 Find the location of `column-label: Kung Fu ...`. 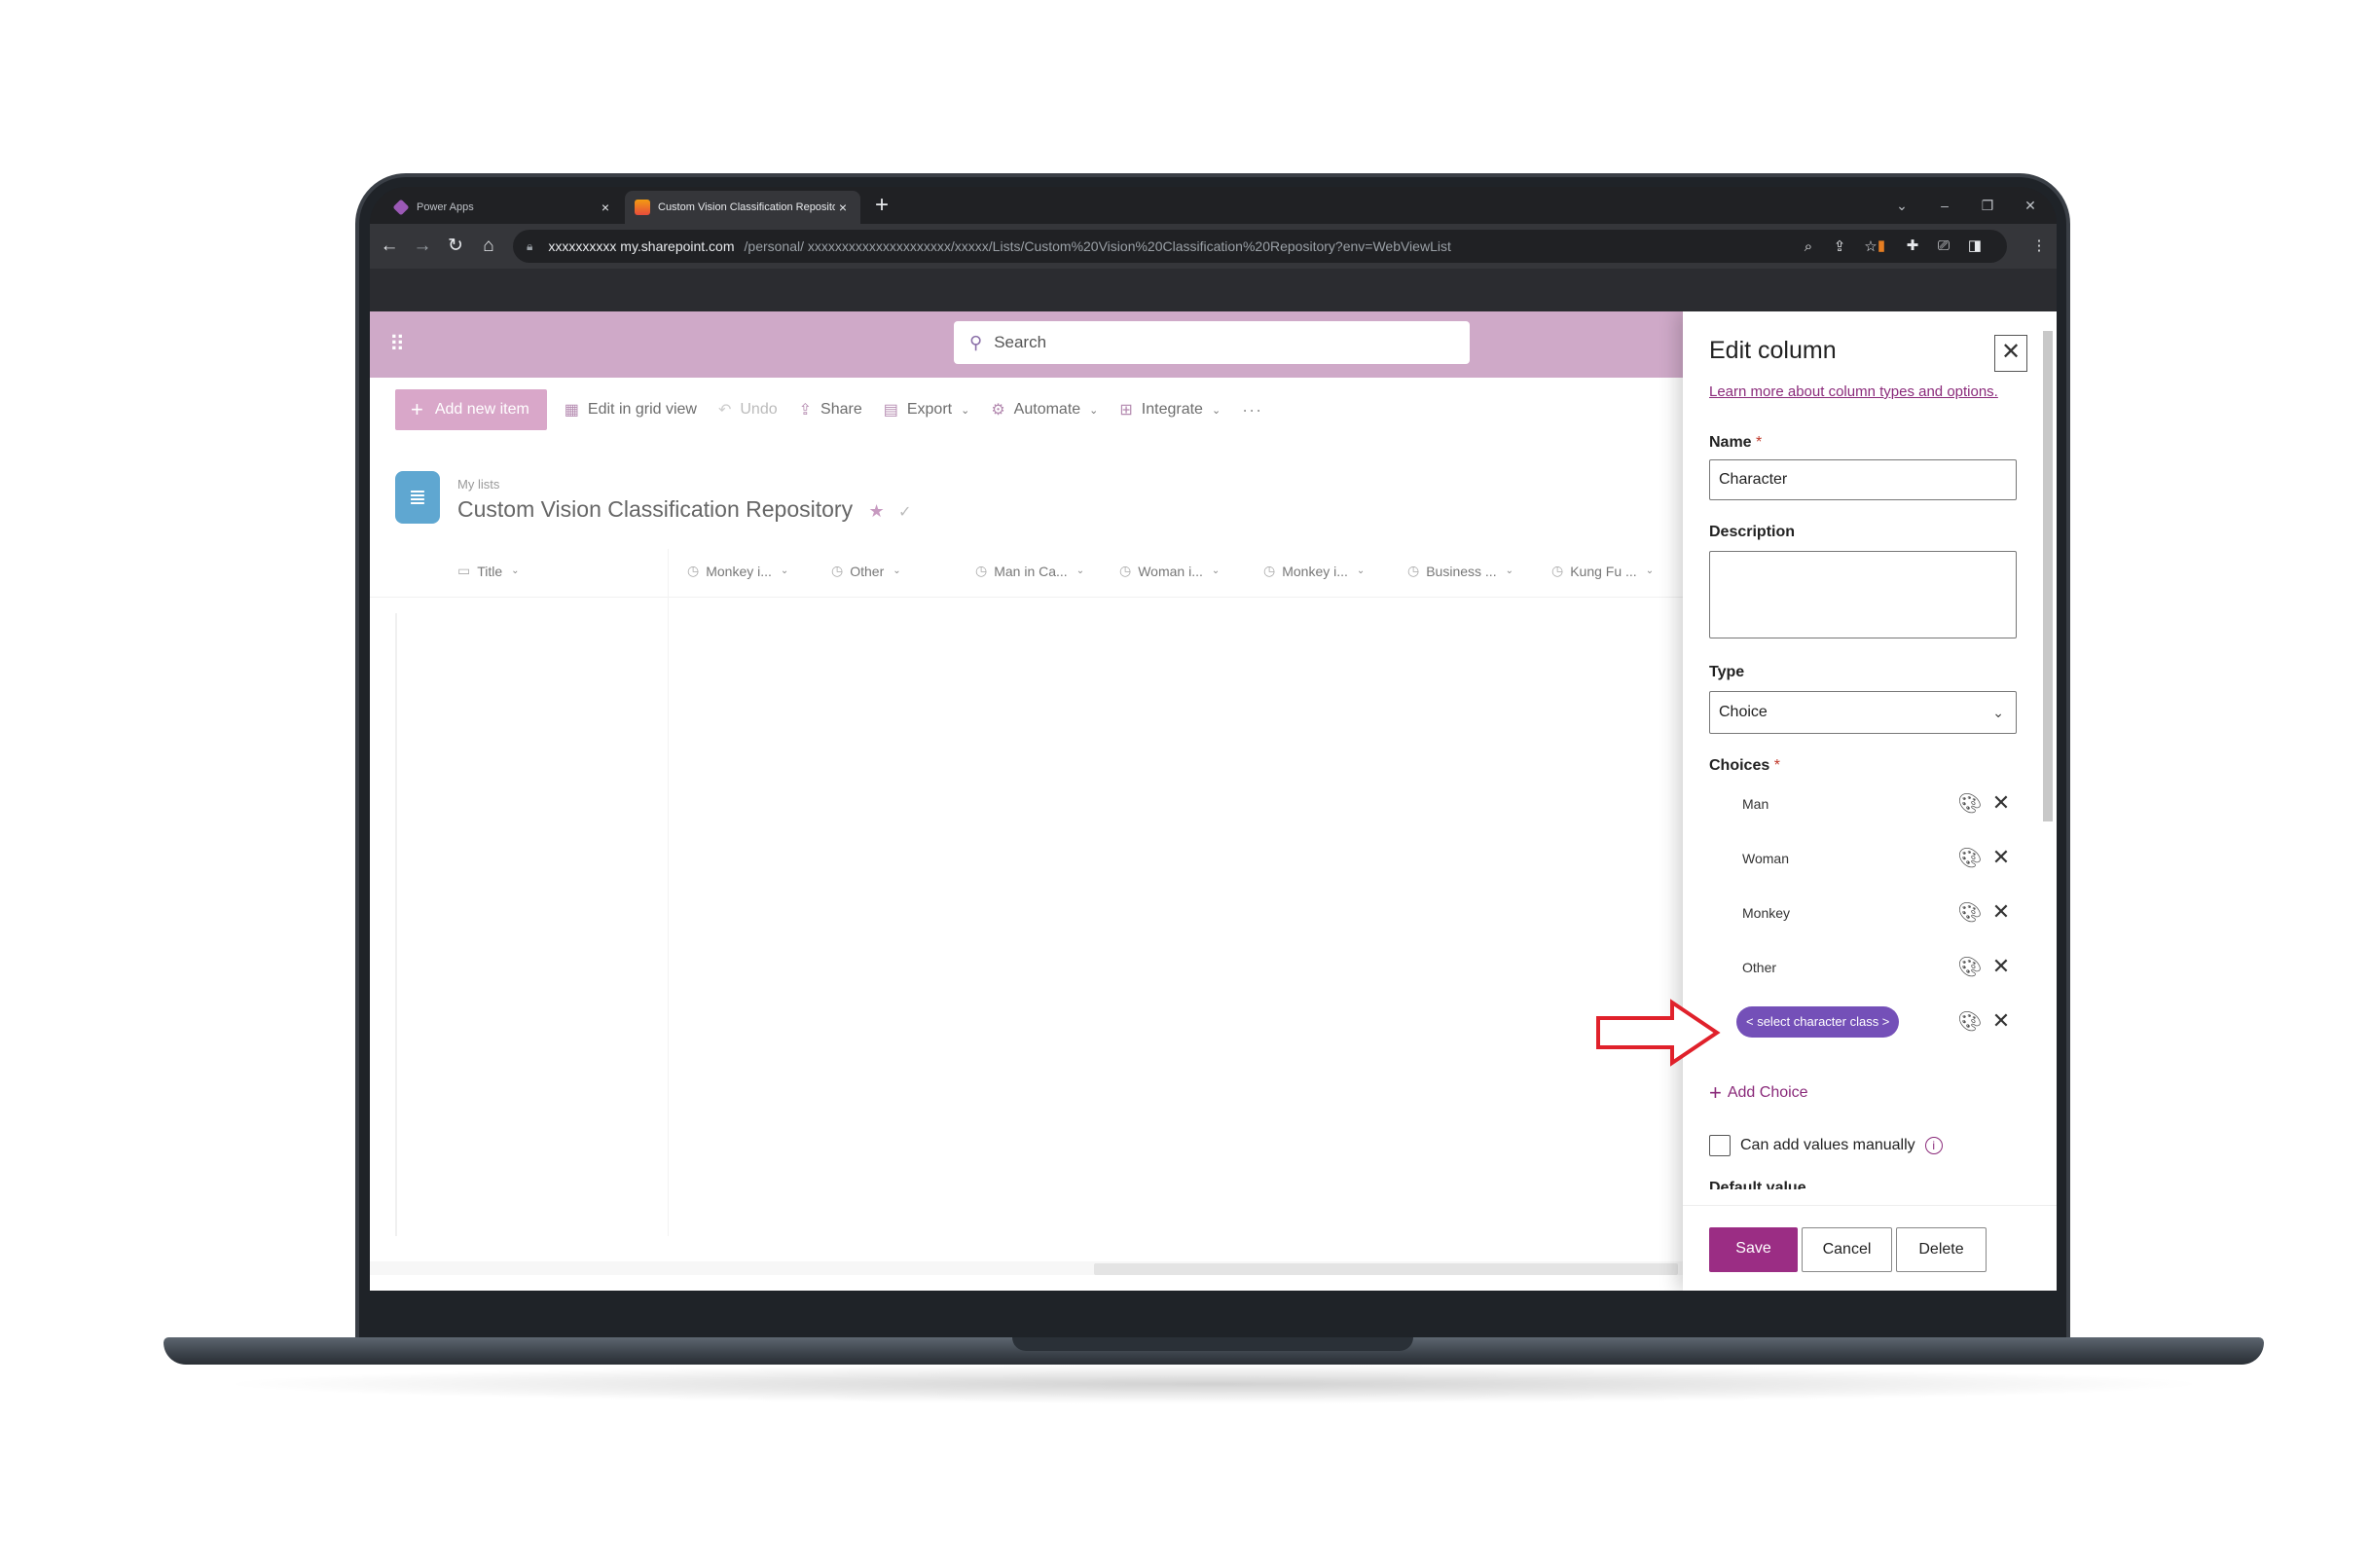

column-label: Kung Fu ... is located at coordinates (1603, 571).